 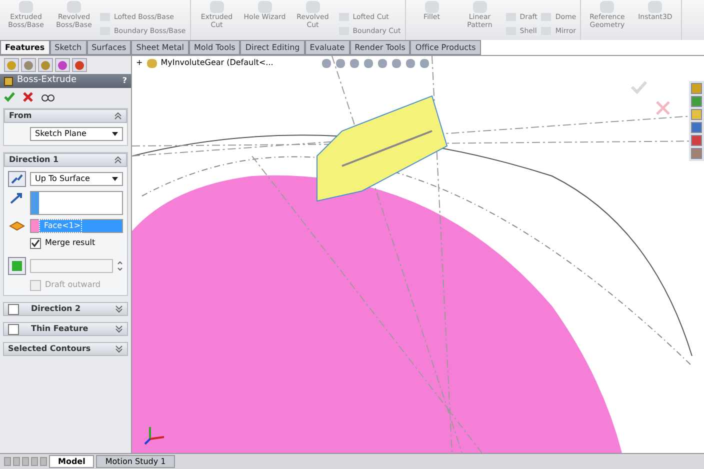 What do you see at coordinates (76, 134) in the screenshot?
I see `start-condition-dropdown: Sketch Plane` at bounding box center [76, 134].